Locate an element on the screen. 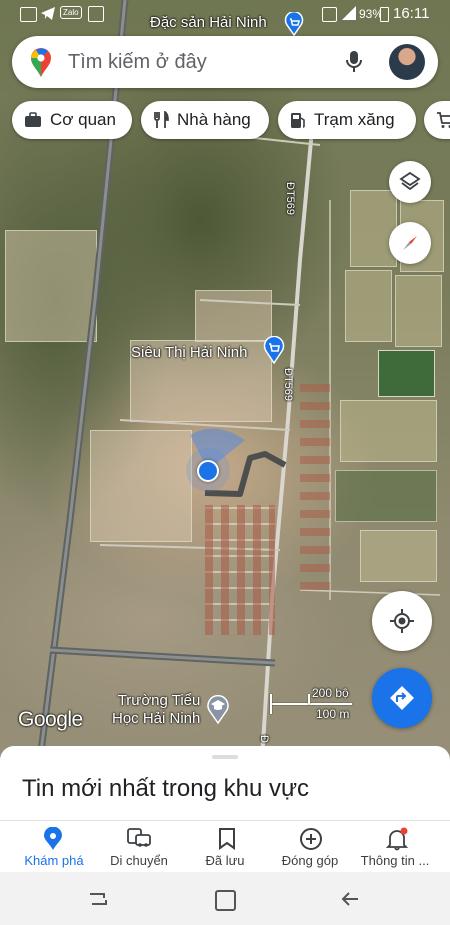 The height and width of the screenshot is (925, 450). briefcase-icon is located at coordinates (33, 119).